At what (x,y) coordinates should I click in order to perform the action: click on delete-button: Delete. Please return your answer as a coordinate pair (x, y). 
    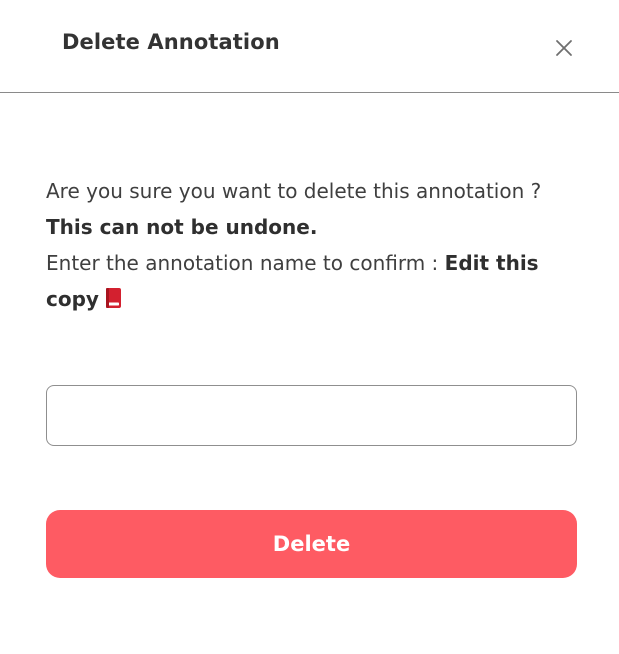
    Looking at the image, I should click on (311, 544).